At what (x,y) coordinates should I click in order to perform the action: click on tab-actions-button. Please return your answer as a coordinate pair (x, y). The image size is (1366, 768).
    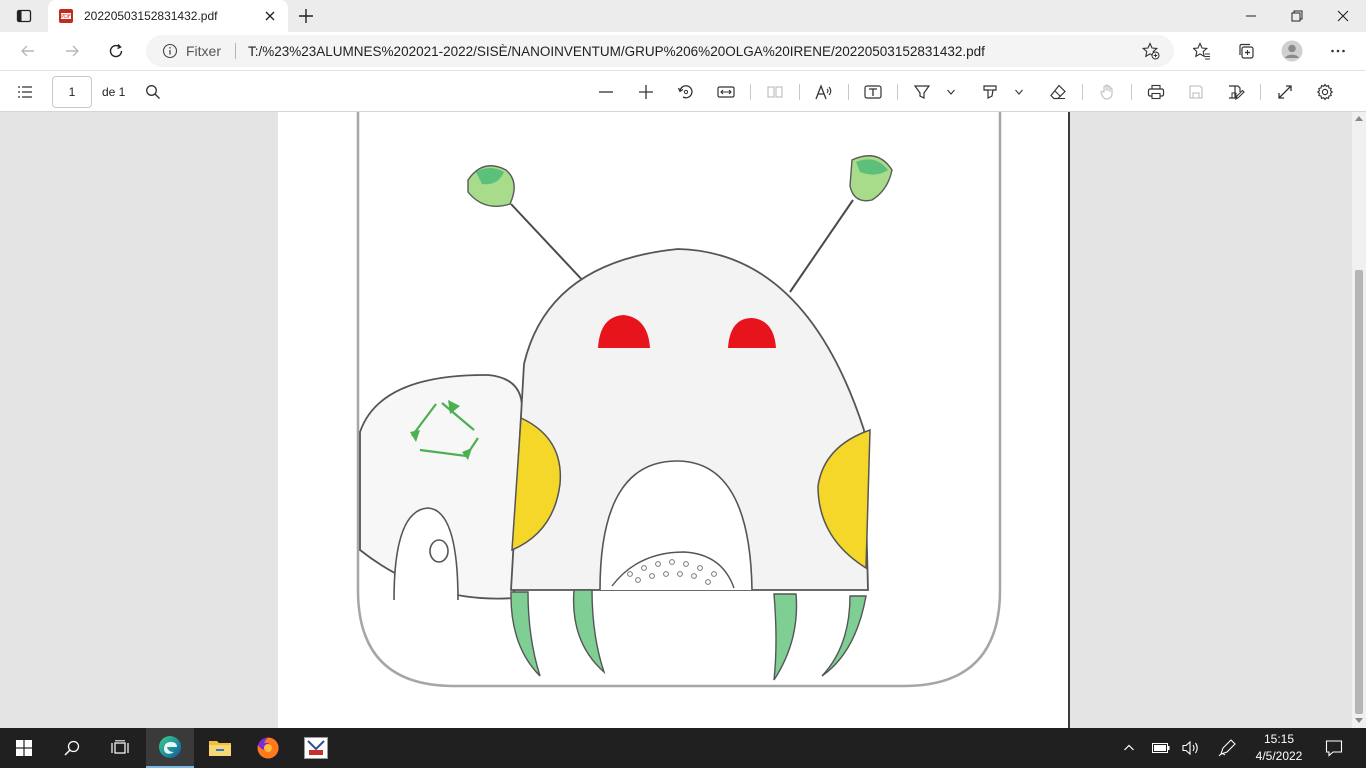
    Looking at the image, I should click on (24, 16).